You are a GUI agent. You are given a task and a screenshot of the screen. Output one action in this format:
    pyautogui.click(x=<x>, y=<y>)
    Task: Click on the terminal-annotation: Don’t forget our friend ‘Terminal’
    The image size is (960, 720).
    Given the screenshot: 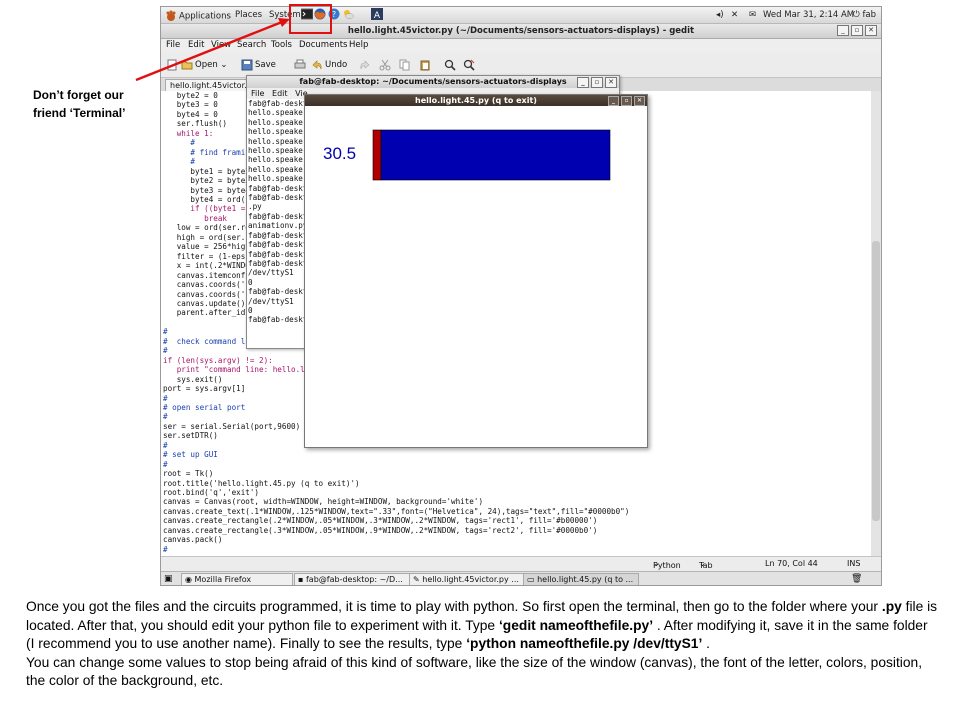 What is the action you would take?
    pyautogui.click(x=79, y=104)
    